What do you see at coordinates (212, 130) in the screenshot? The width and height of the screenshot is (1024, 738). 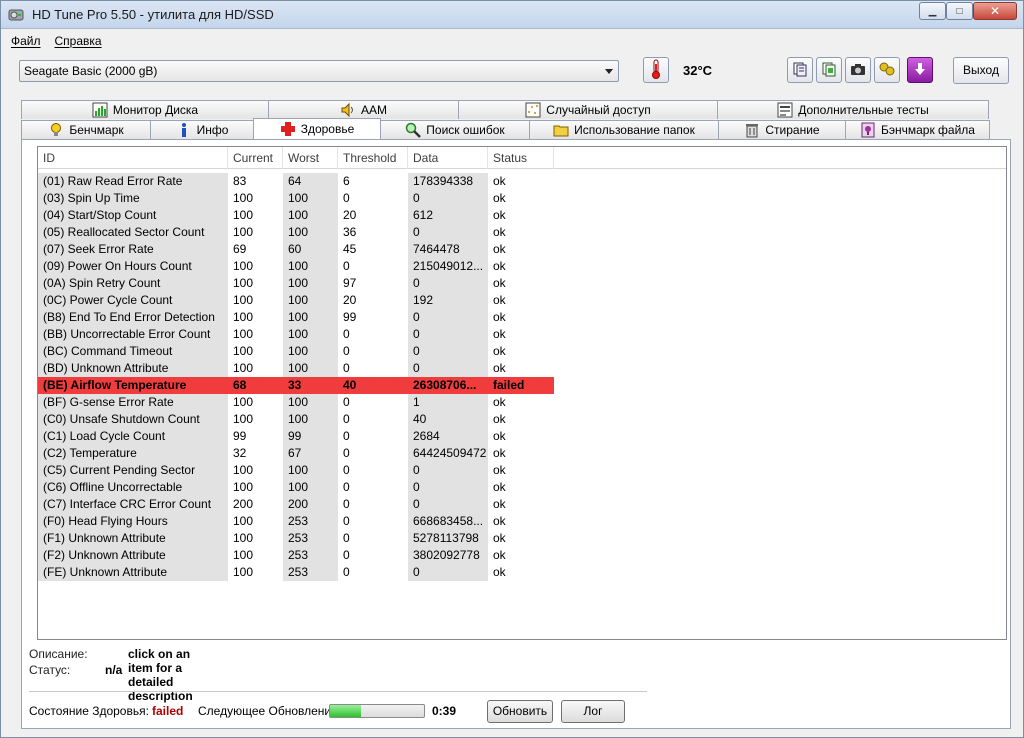 I see `tab-label: Инфо` at bounding box center [212, 130].